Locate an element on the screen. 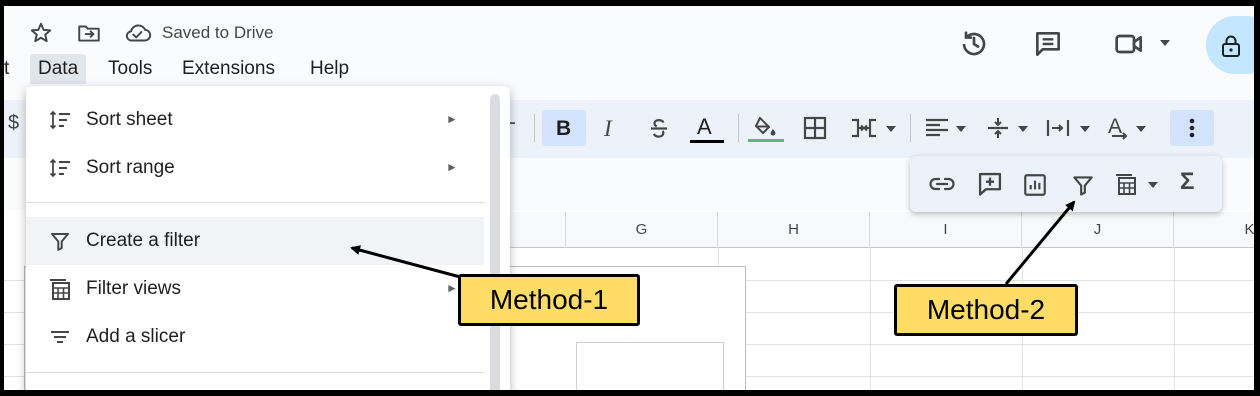 Image resolution: width=1260 pixels, height=396 pixels. column-header-K: K is located at coordinates (1214, 230).